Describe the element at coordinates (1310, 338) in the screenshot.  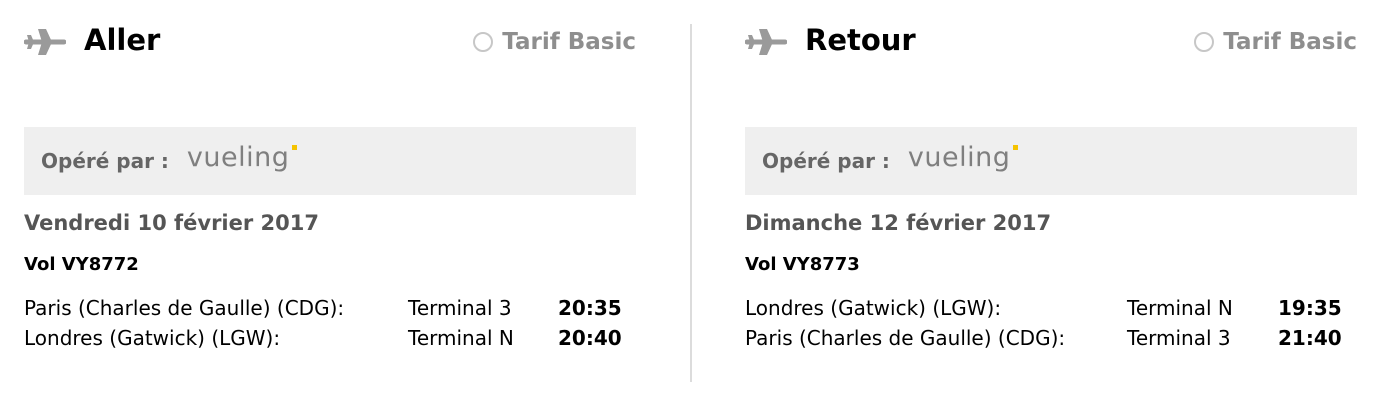
I see `arrival-time: 21:40` at that location.